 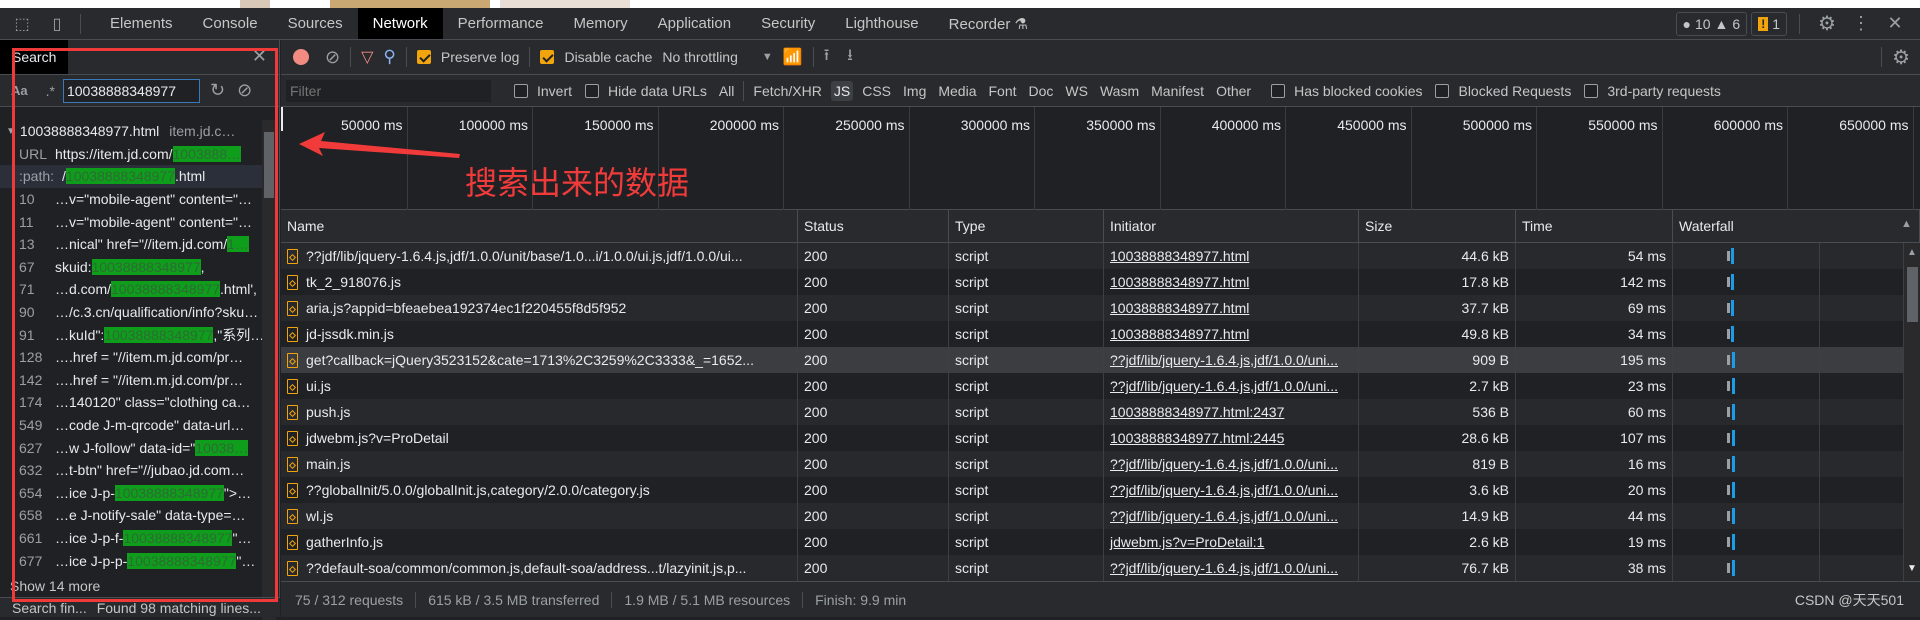 I want to click on column-header-name: Name, so click(x=539, y=226).